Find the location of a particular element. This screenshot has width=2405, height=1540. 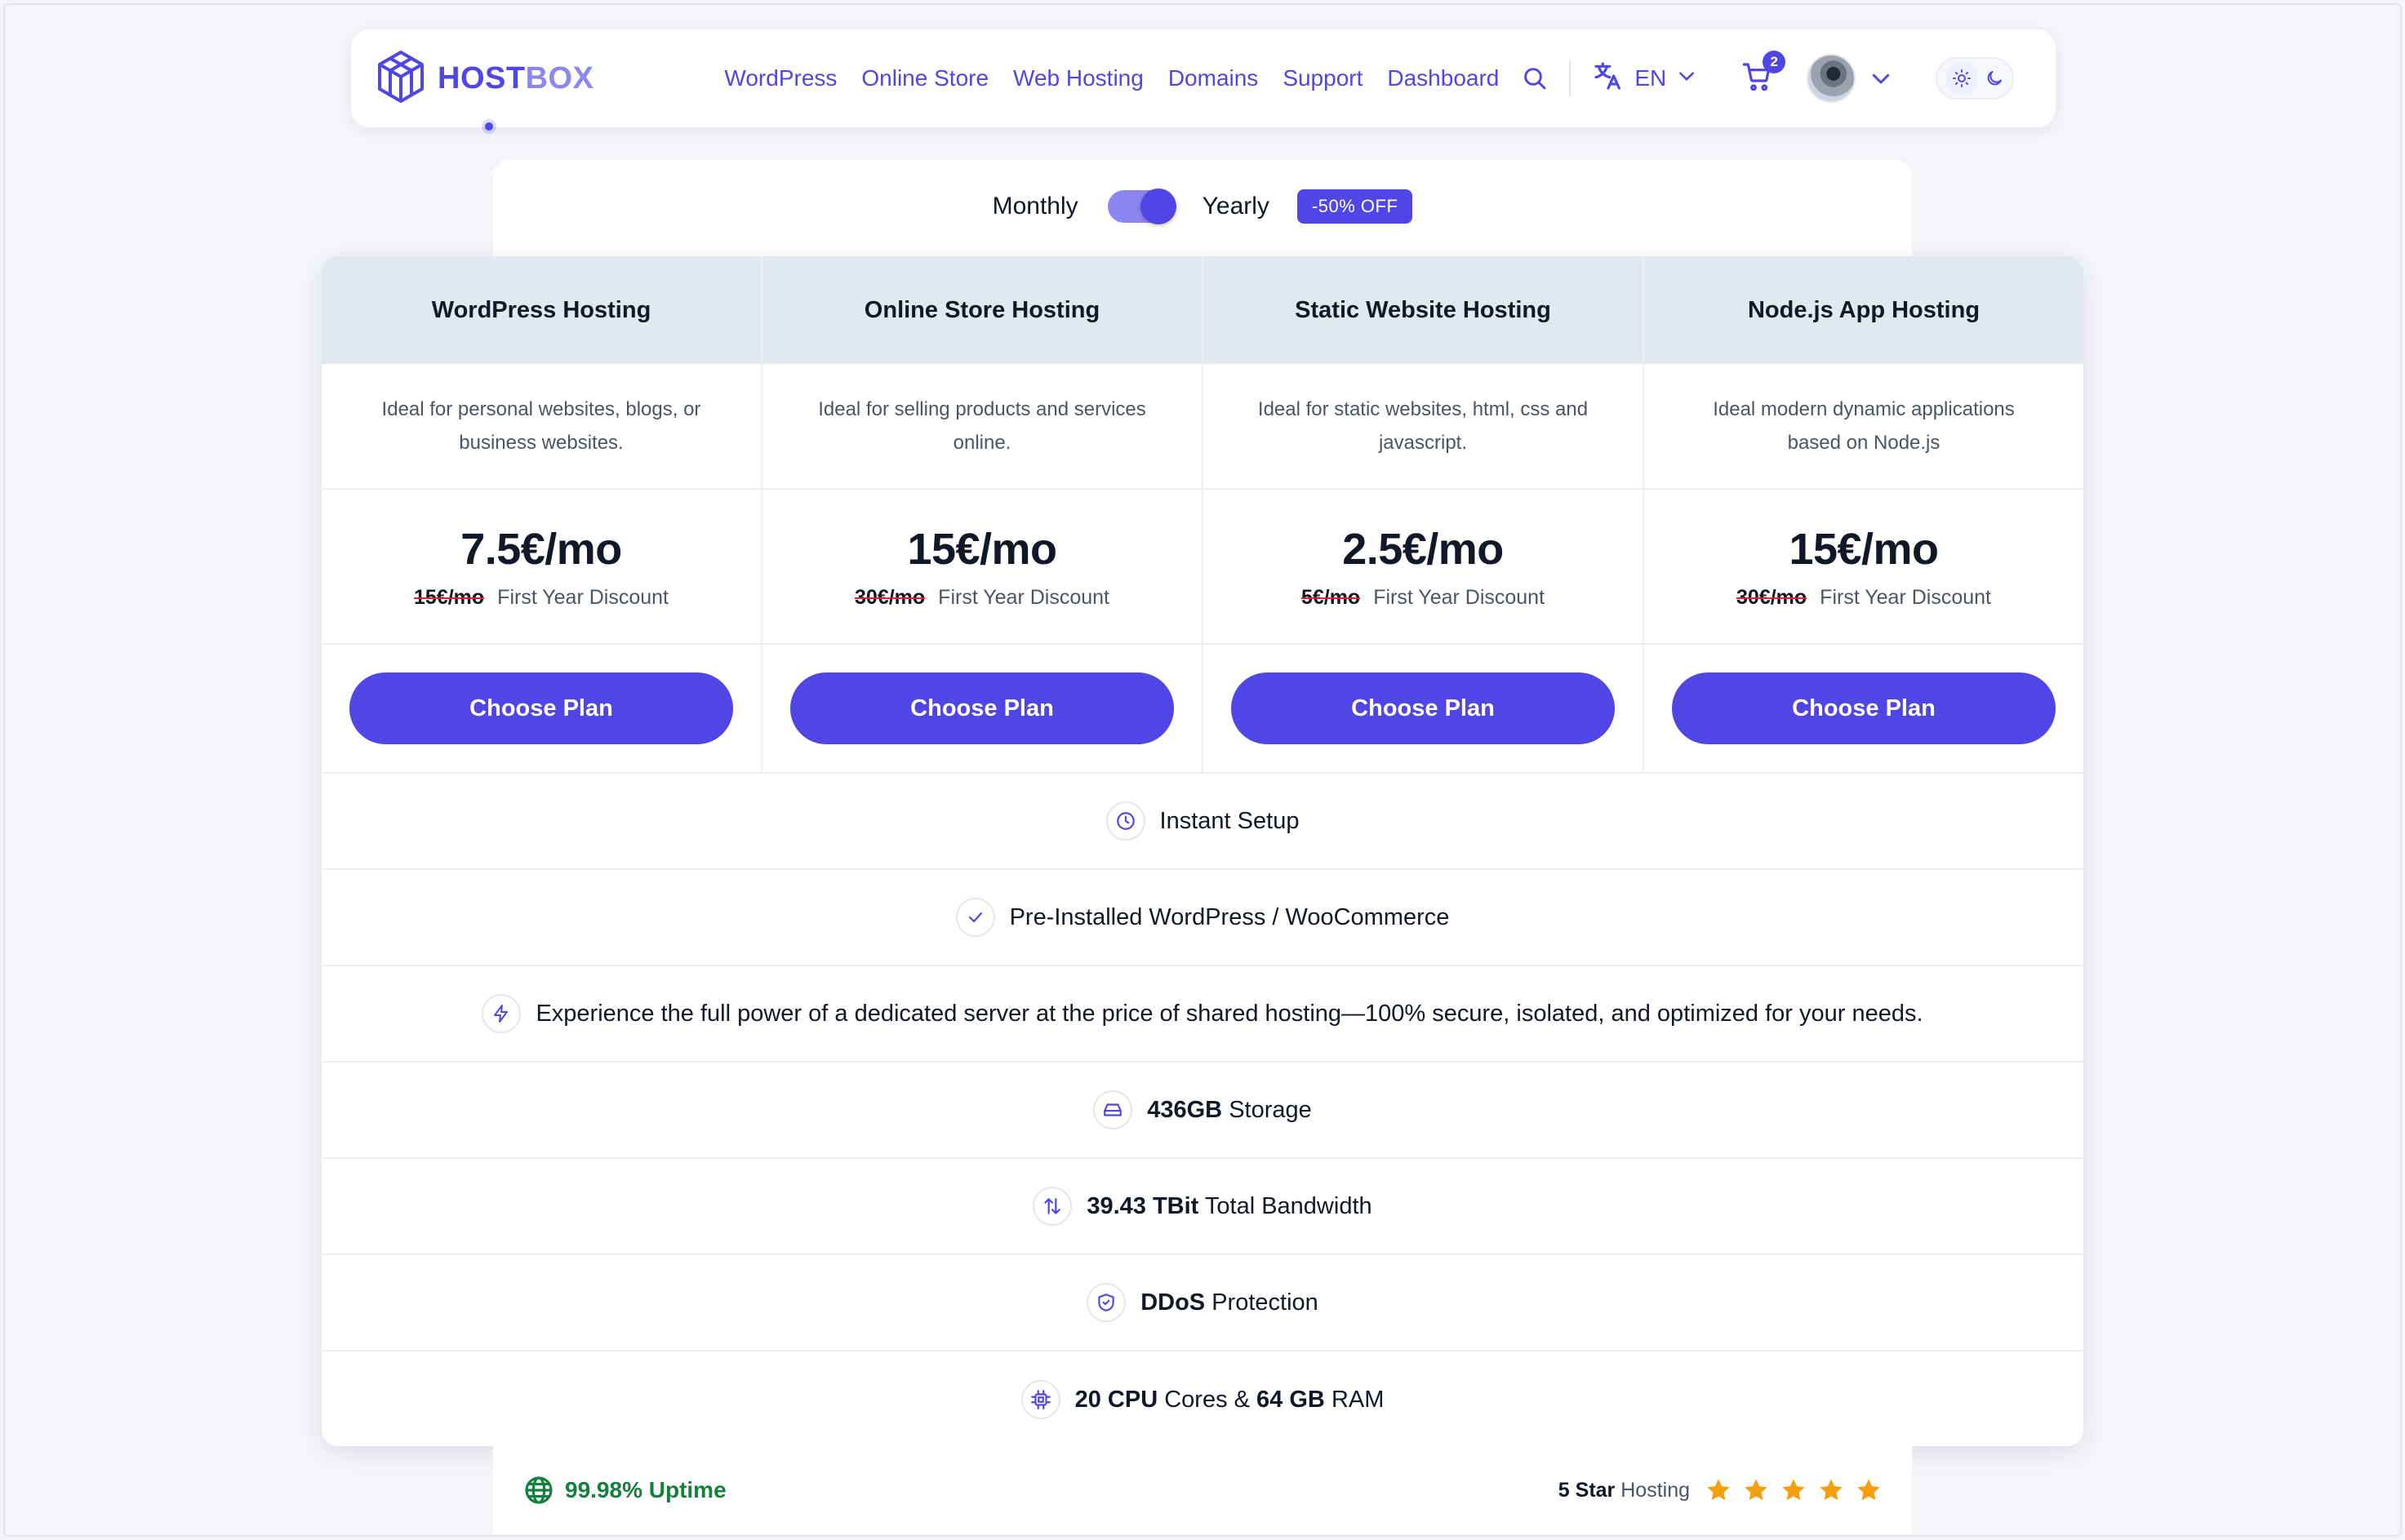

shield-check-icon is located at coordinates (1107, 1302).